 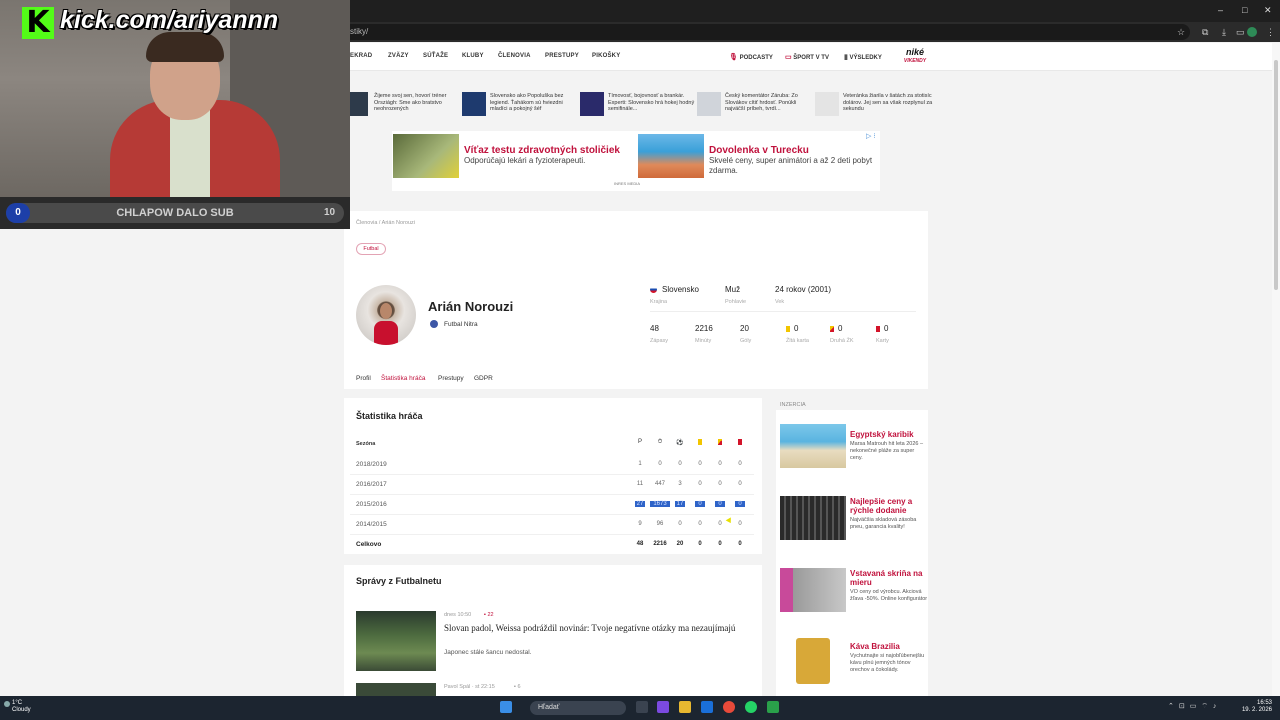 What do you see at coordinates (889, 646) in the screenshot?
I see `sidebar-ad-title: Káva Brazilia` at bounding box center [889, 646].